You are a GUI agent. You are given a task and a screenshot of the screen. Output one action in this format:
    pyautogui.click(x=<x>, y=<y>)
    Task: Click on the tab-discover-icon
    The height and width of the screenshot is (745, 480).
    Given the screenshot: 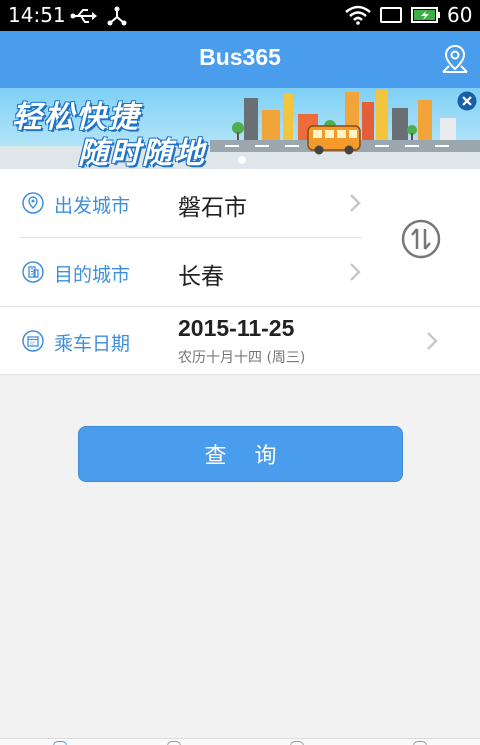 What is the action you would take?
    pyautogui.click(x=297, y=743)
    